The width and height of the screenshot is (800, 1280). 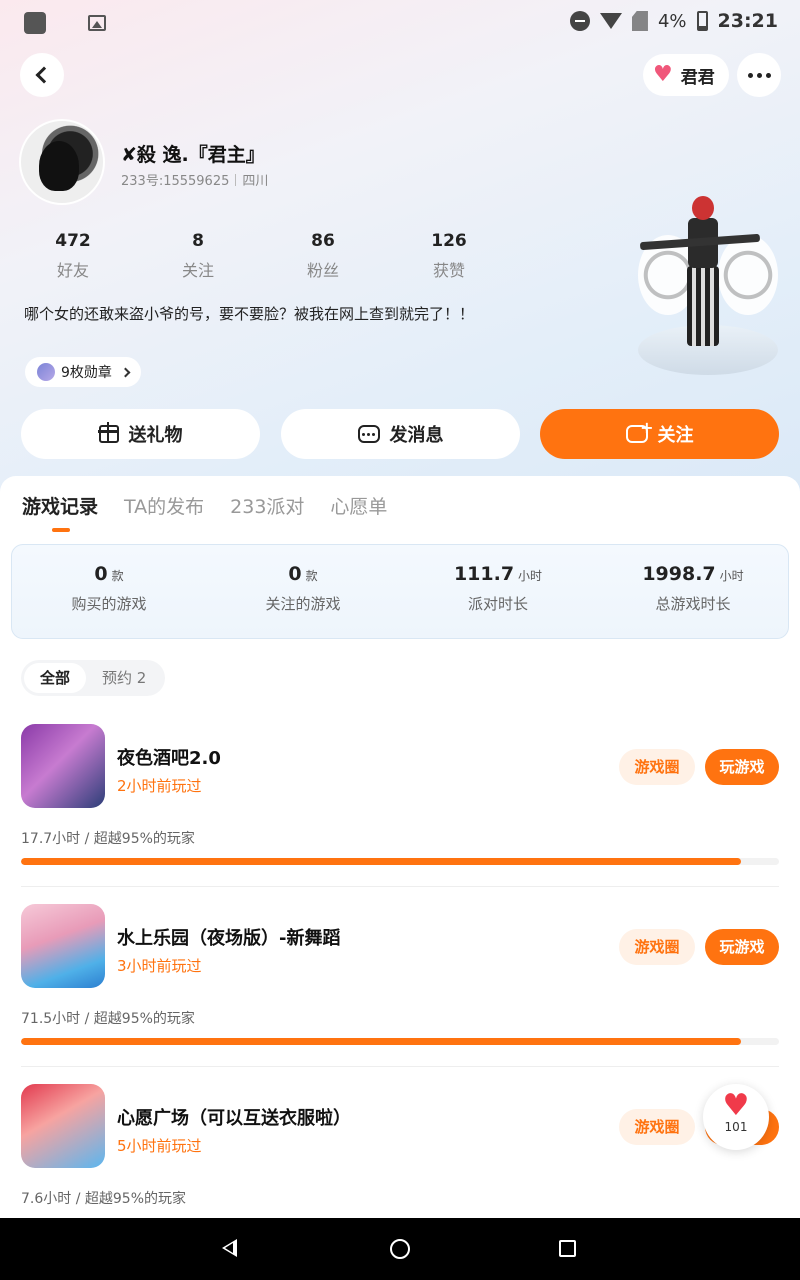 What do you see at coordinates (229, 1248) in the screenshot?
I see `nav-back-icon` at bounding box center [229, 1248].